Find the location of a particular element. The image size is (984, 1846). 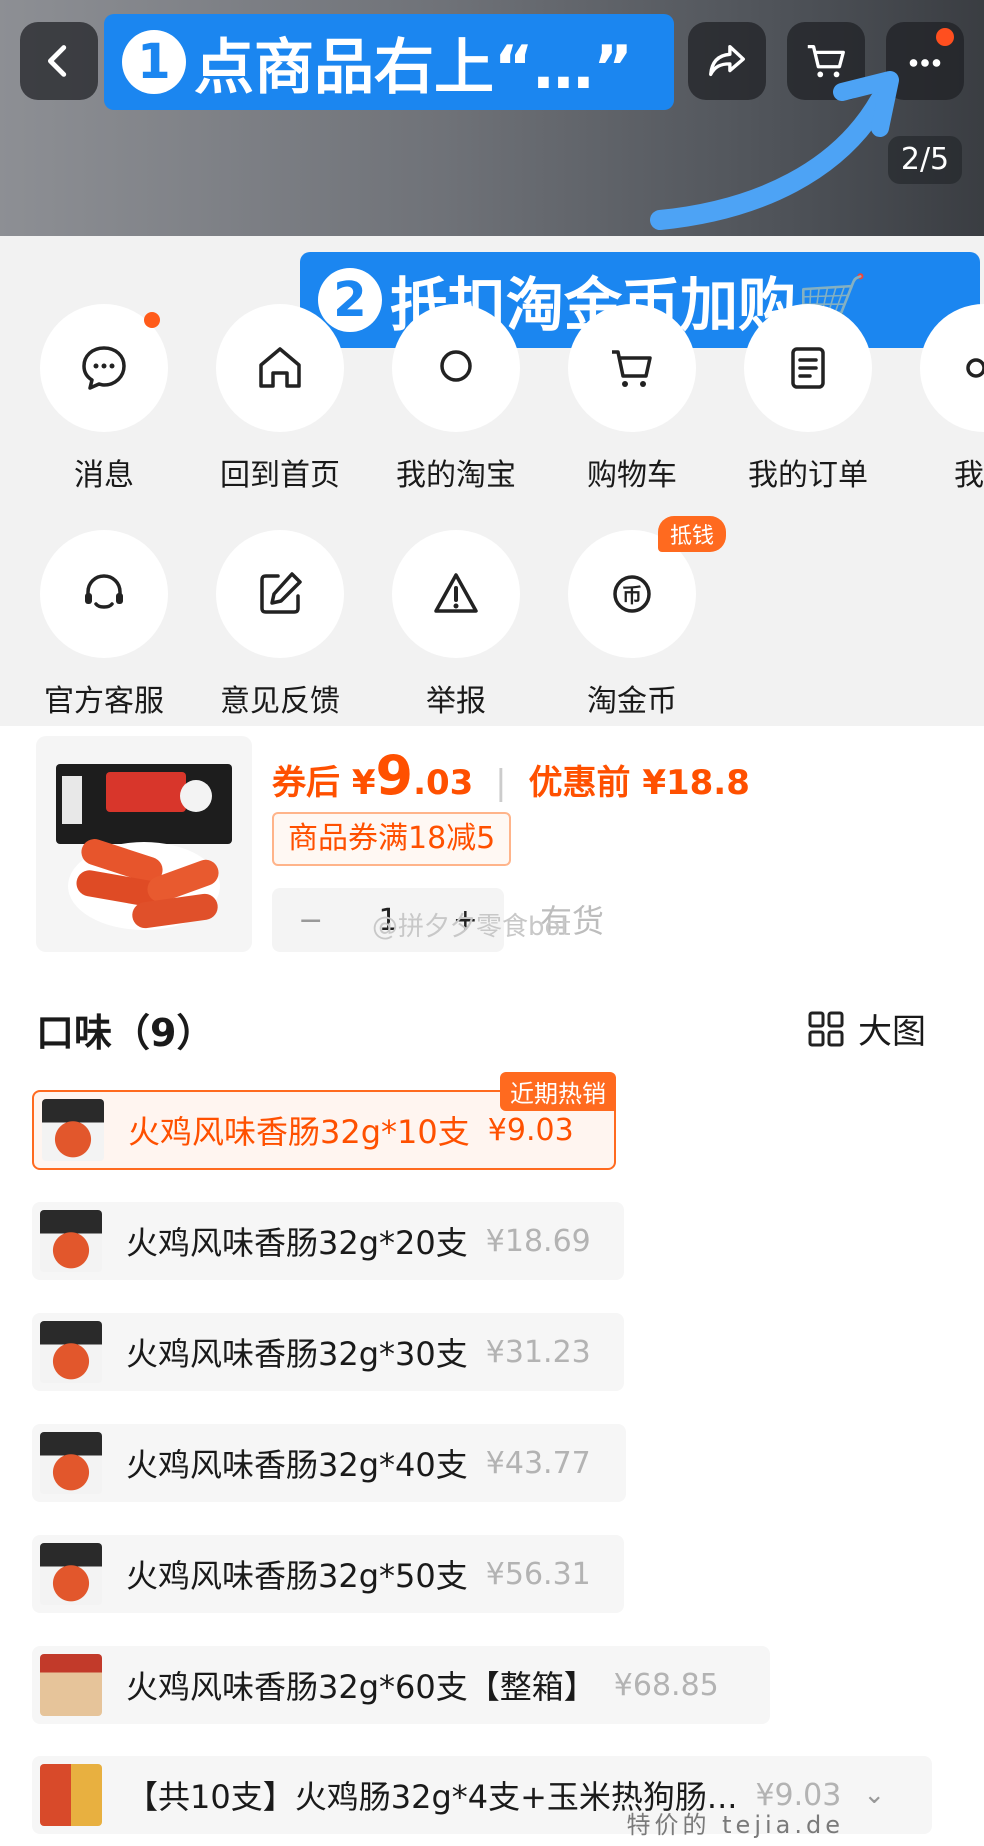

flavor-price: ¥68.85 is located at coordinates (666, 1685).